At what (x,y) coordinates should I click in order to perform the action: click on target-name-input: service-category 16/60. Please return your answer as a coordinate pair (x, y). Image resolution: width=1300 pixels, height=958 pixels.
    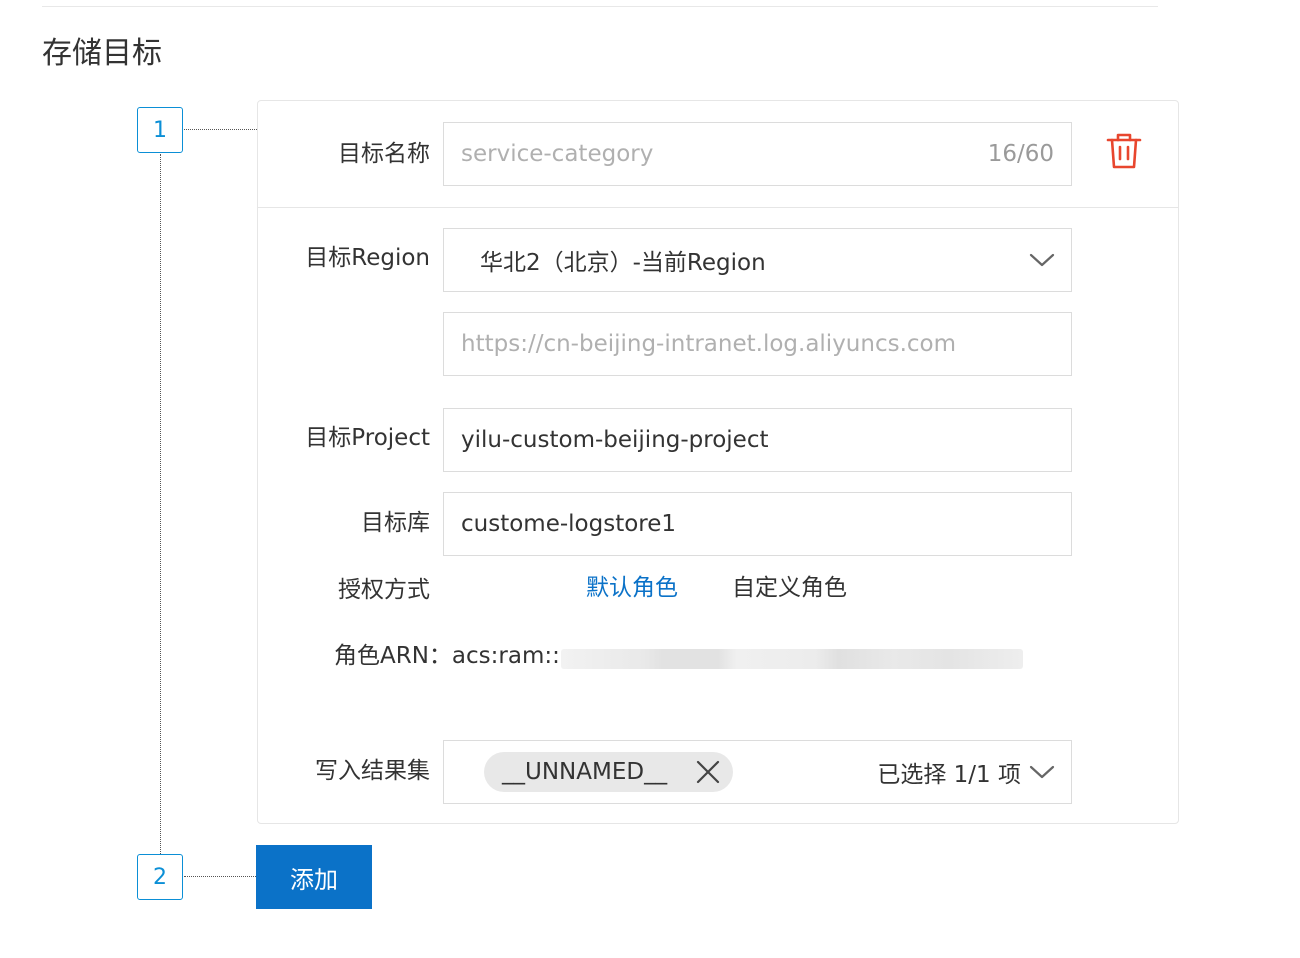
    Looking at the image, I should click on (757, 154).